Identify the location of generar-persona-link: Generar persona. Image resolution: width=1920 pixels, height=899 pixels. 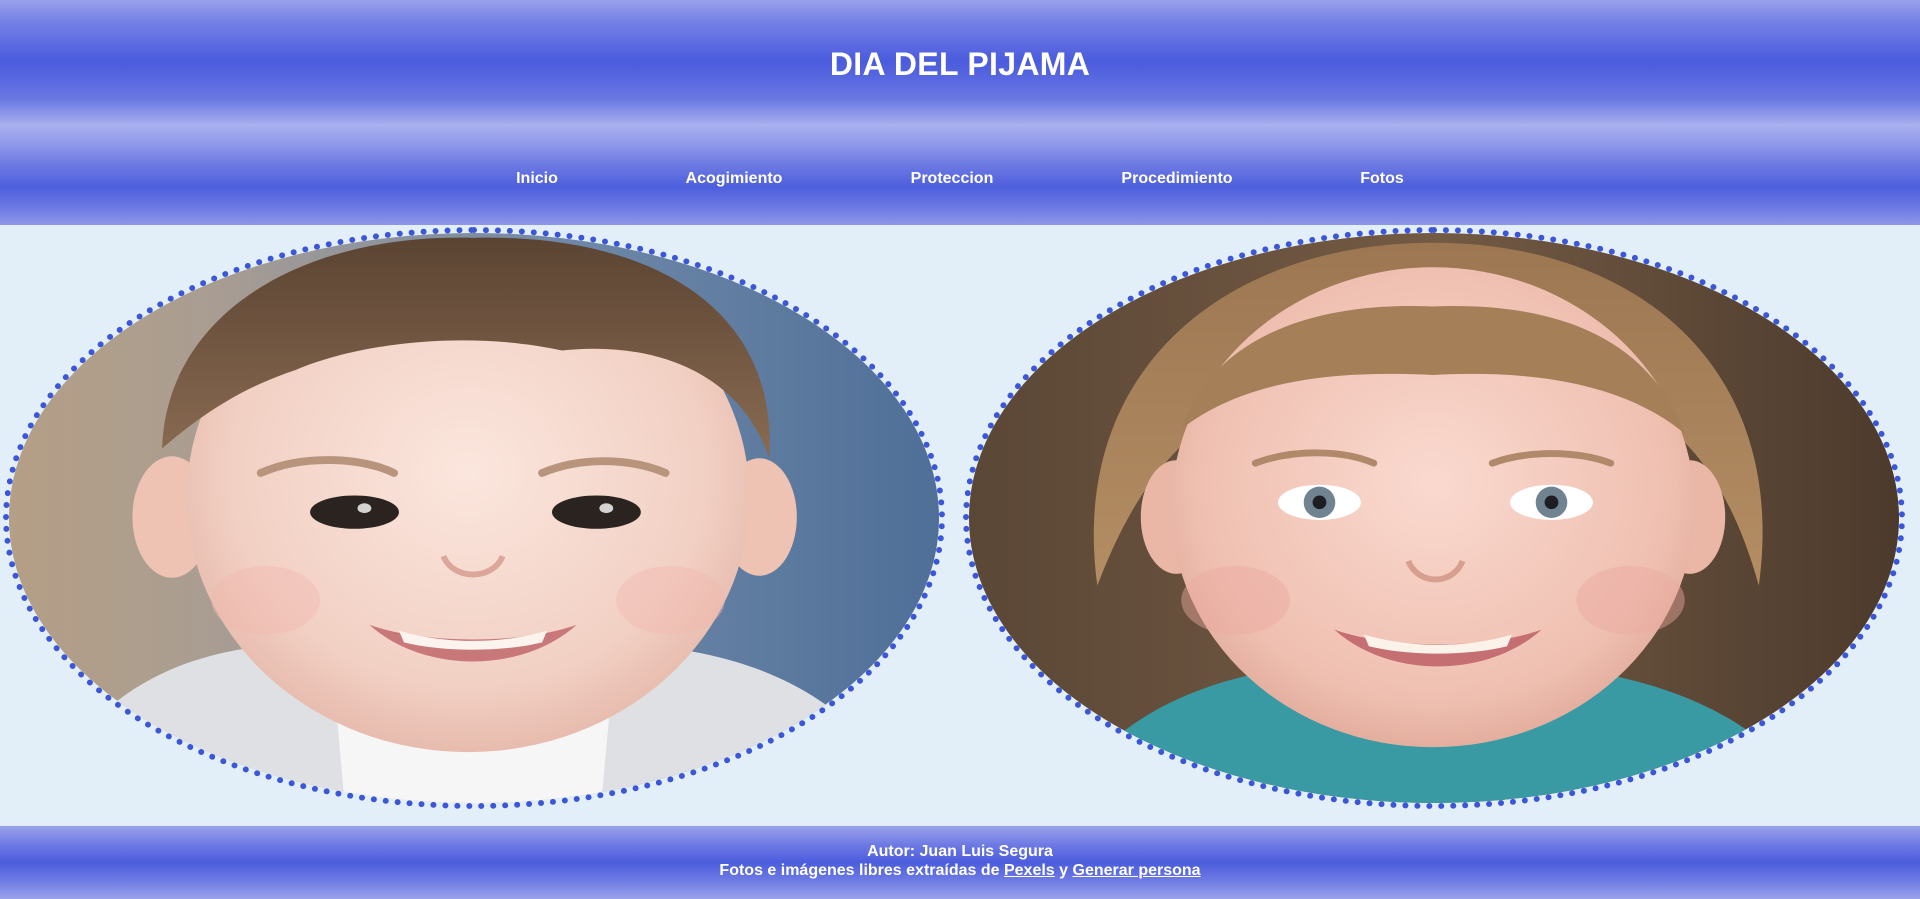
(1137, 870).